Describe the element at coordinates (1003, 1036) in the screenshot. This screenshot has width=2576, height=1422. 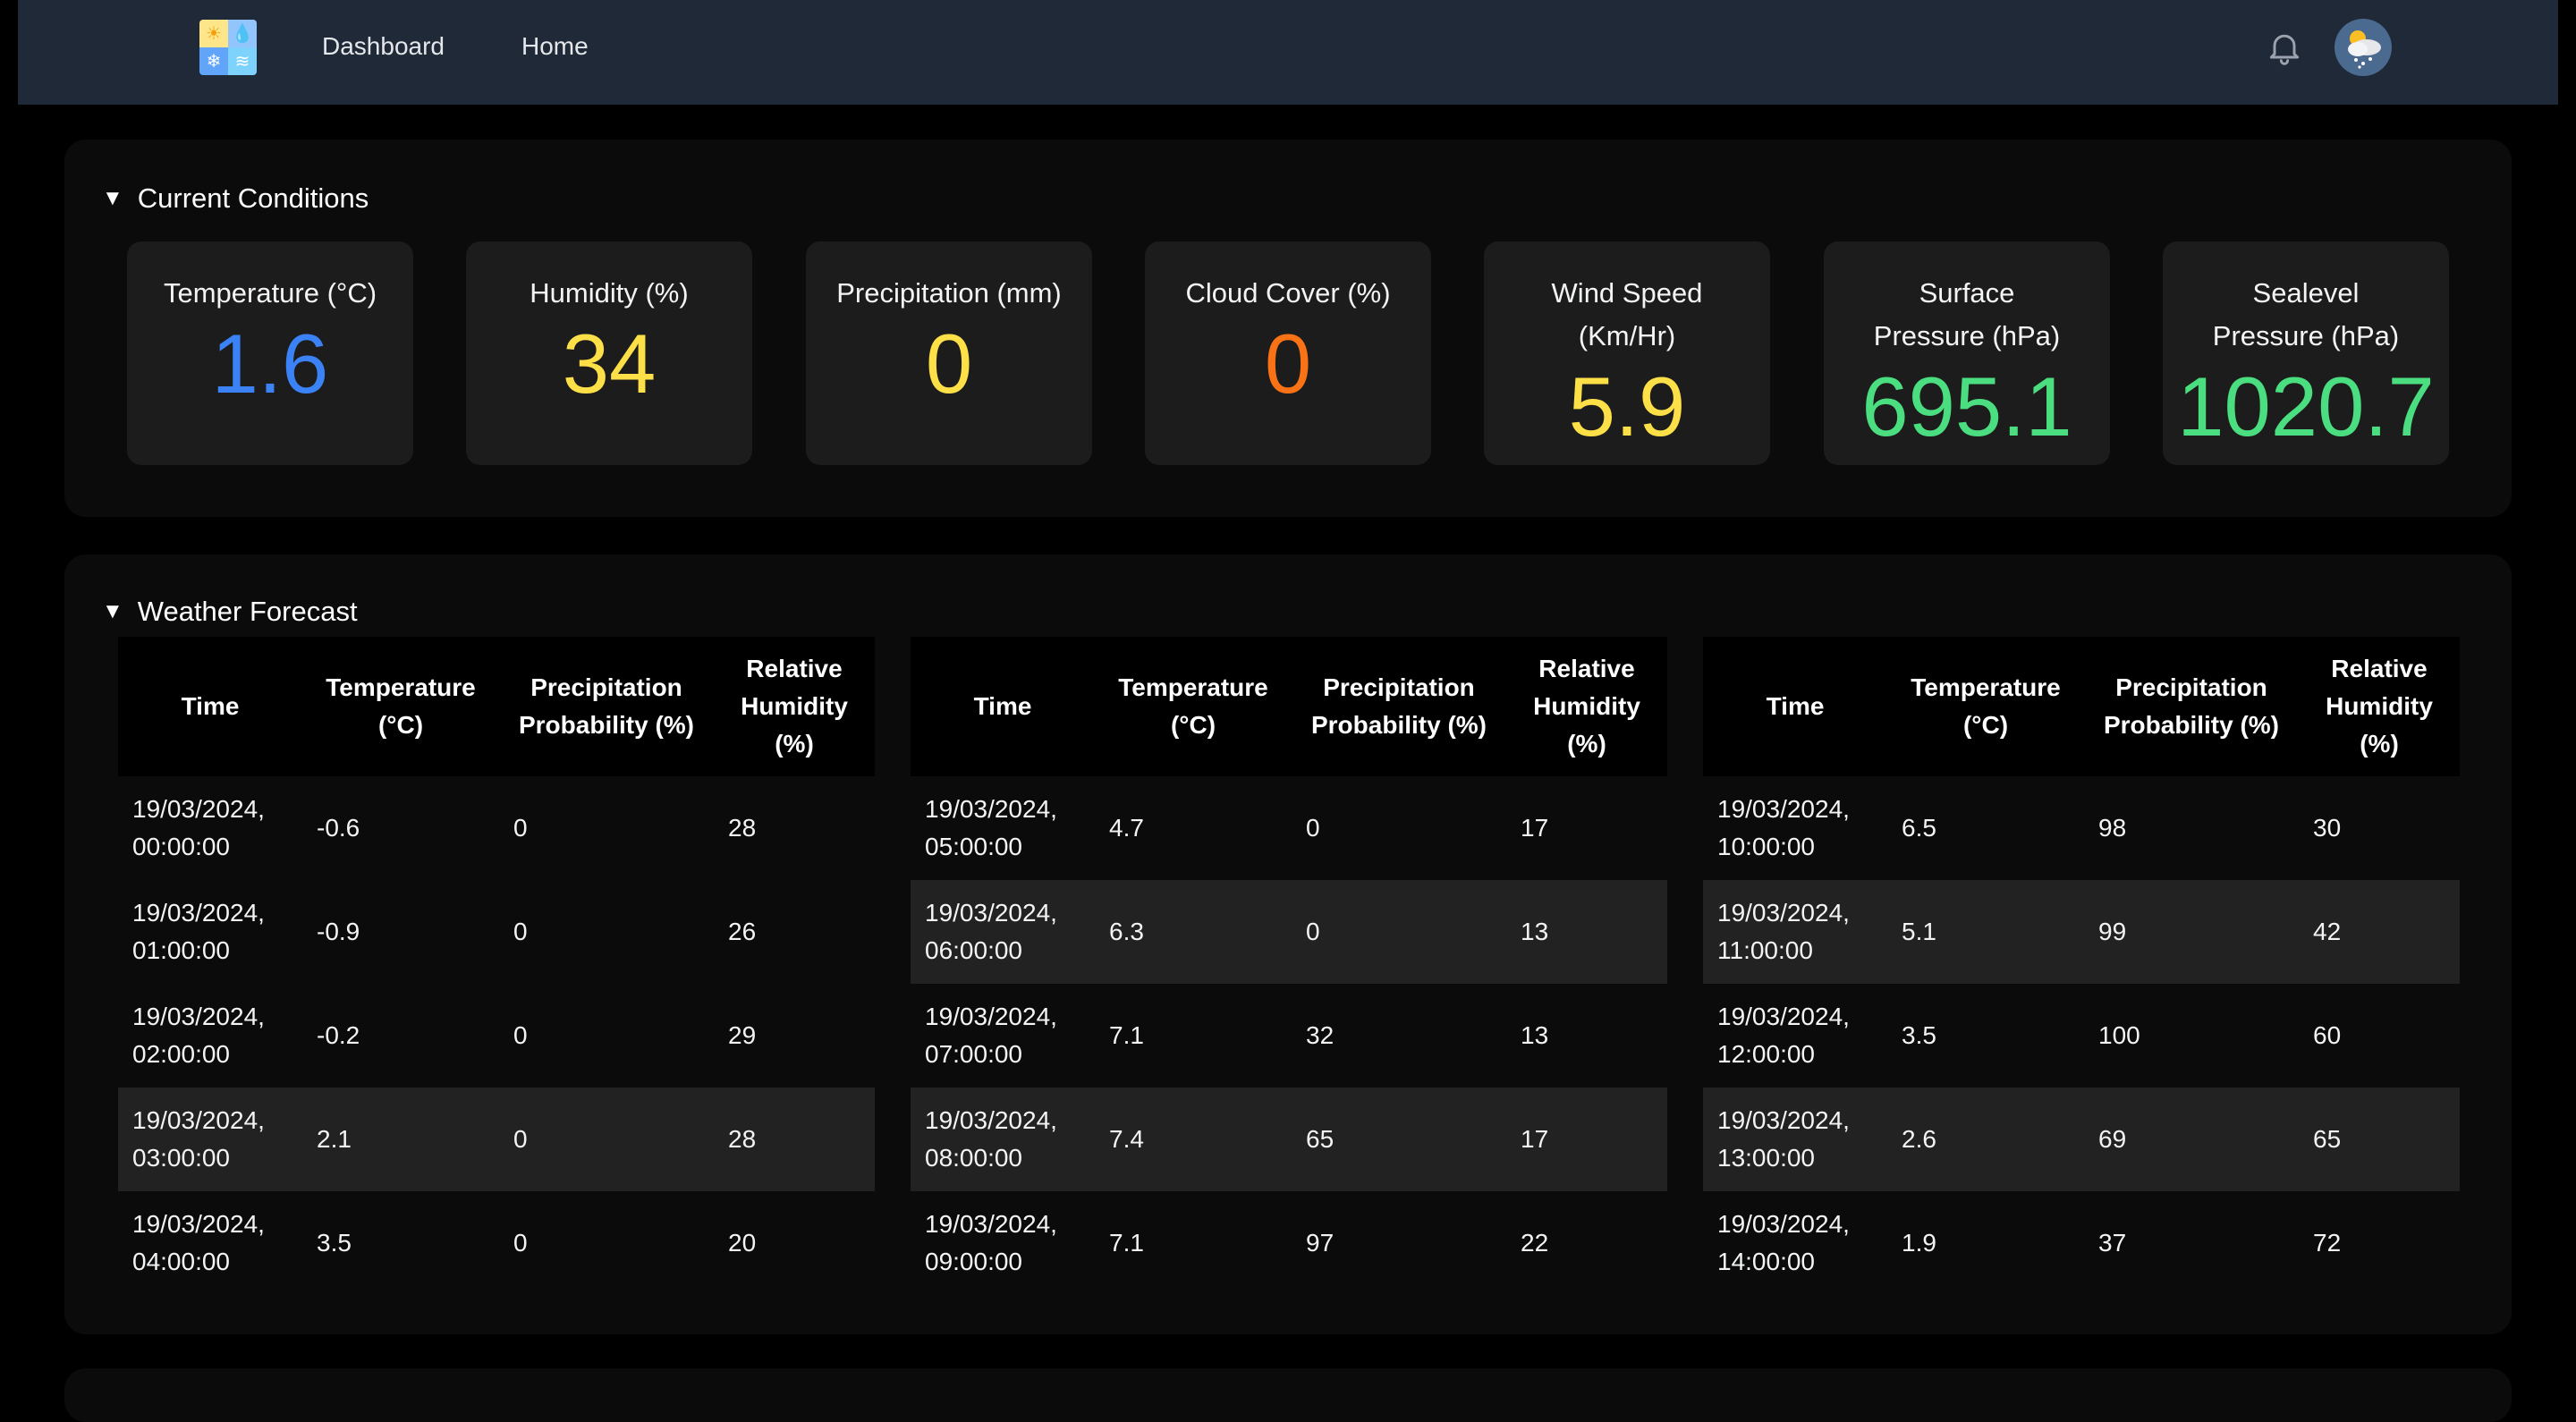
I see `table-cell: 19/03/2024, 07:00:00` at that location.